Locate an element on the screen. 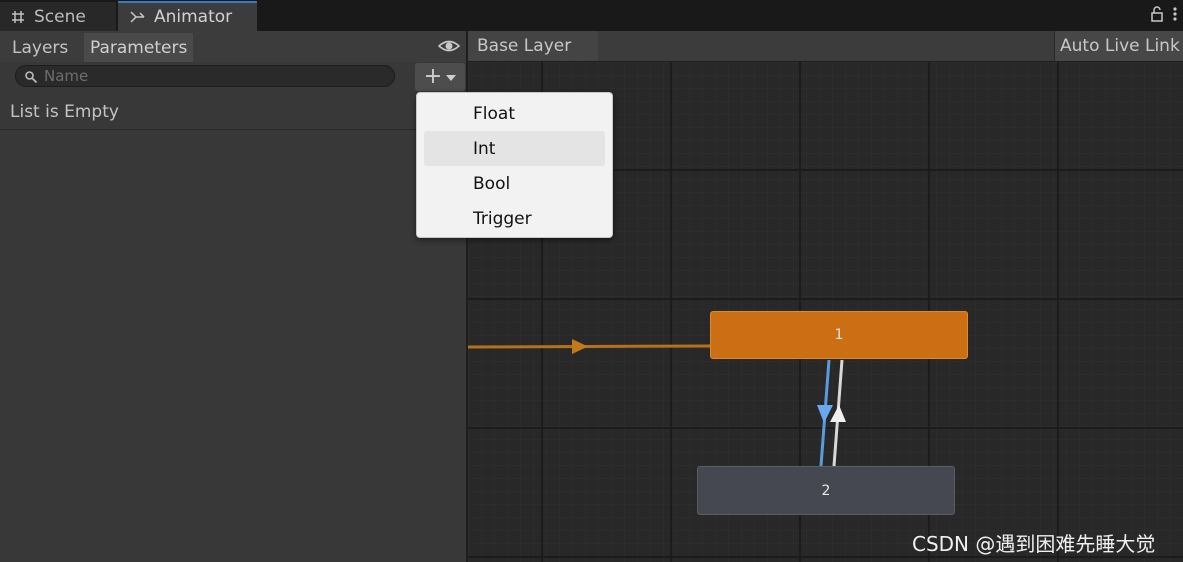 Image resolution: width=1183 pixels, height=562 pixels. tab-animator: Animator is located at coordinates (187, 16).